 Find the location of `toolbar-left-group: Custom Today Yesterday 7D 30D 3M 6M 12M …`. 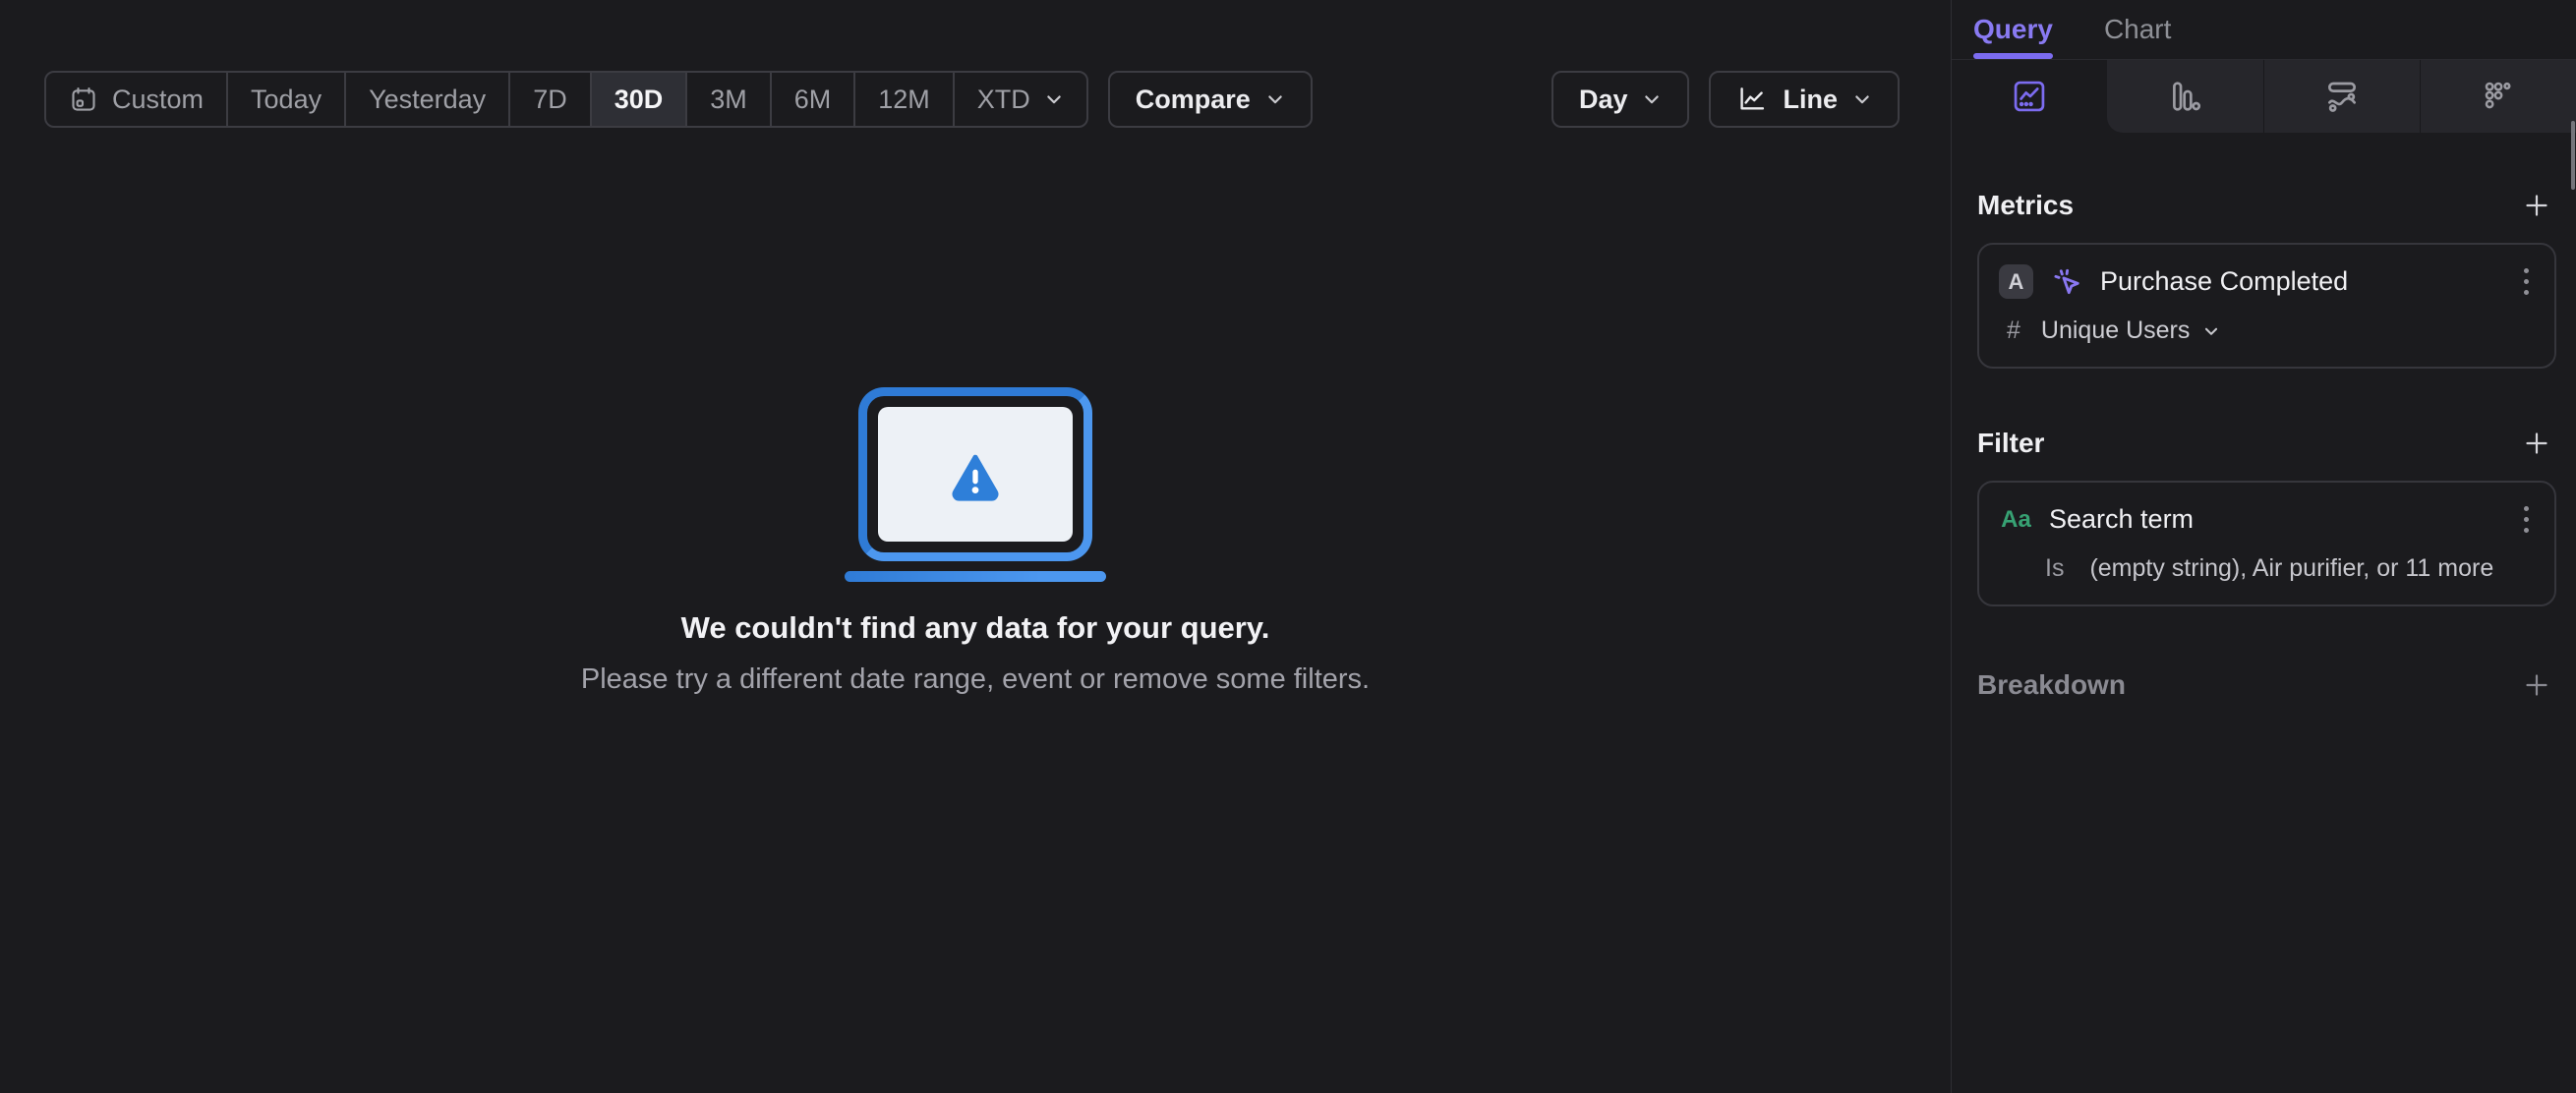

toolbar-left-group: Custom Today Yesterday 7D 30D 3M 6M 12M … is located at coordinates (678, 99).